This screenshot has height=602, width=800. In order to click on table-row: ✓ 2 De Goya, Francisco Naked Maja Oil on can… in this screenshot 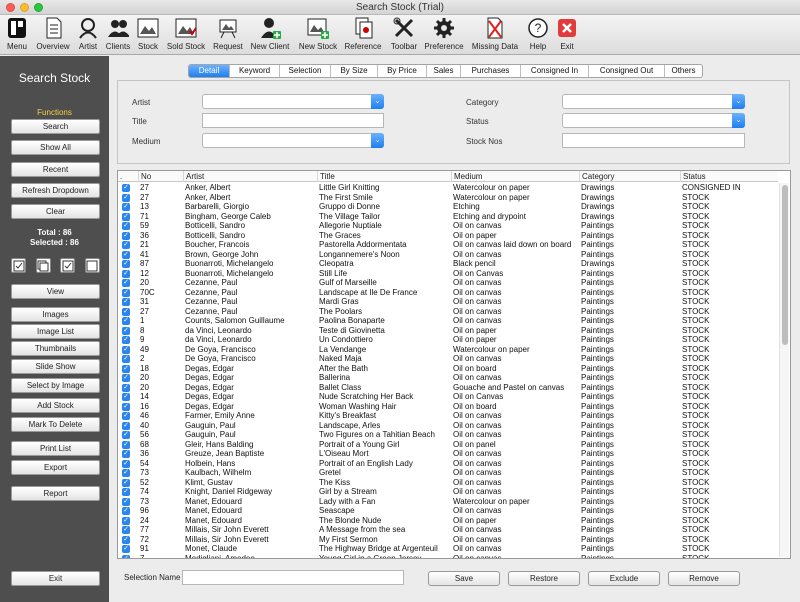, I will do `click(448, 359)`.